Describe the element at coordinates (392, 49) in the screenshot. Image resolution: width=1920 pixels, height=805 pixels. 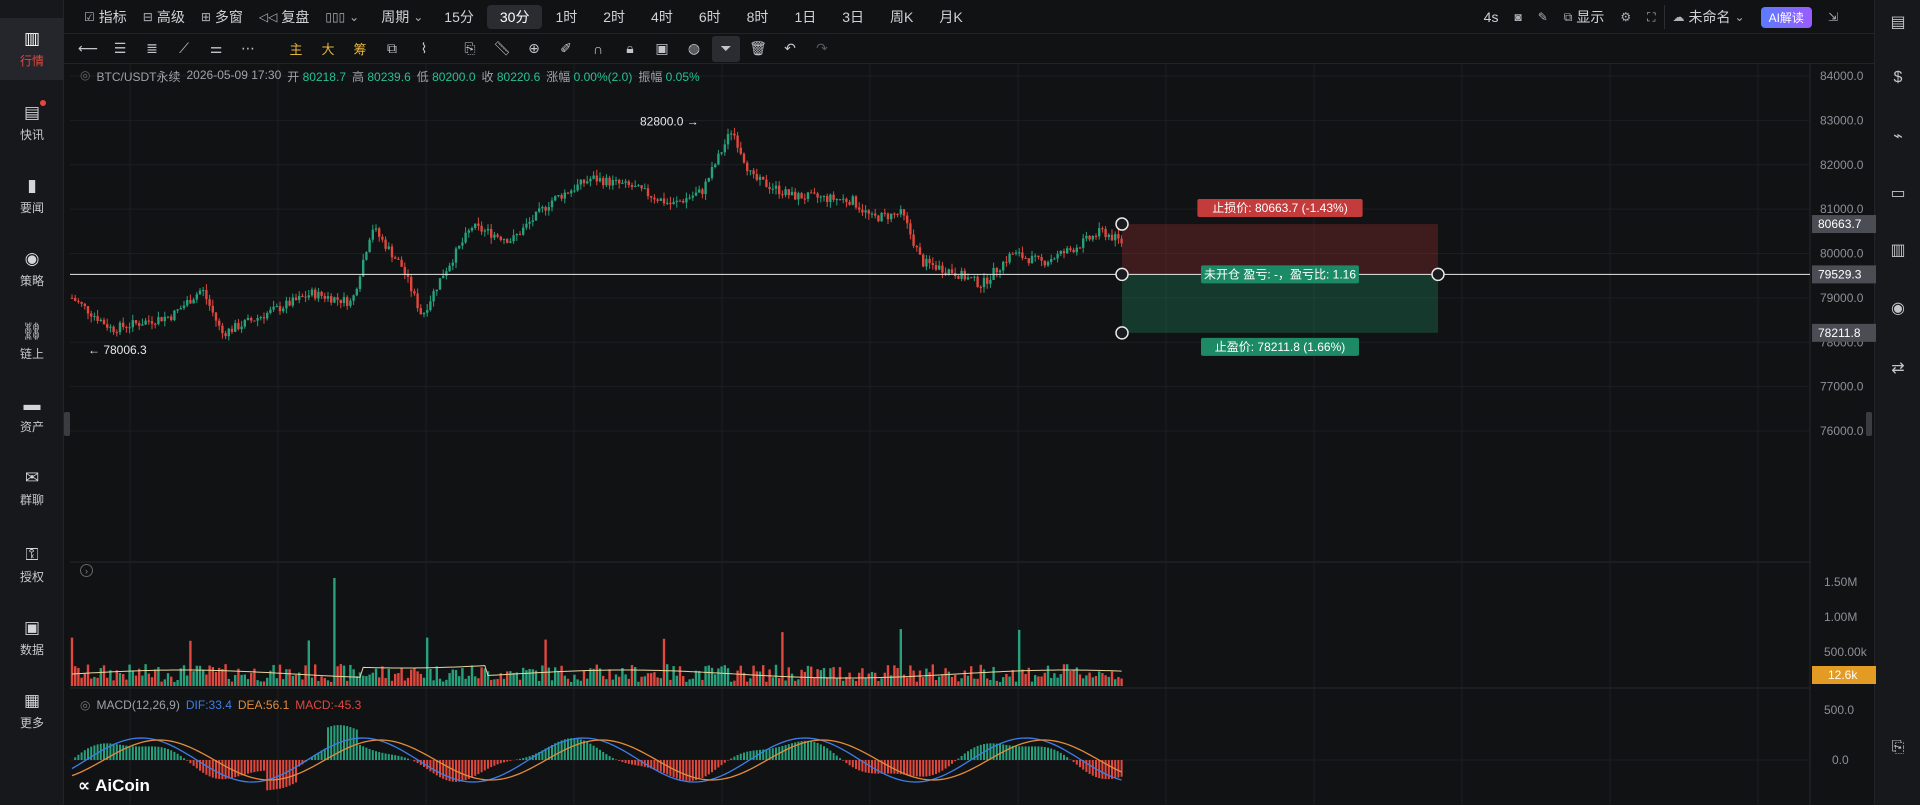
I see `compare-tool: ⧉` at that location.